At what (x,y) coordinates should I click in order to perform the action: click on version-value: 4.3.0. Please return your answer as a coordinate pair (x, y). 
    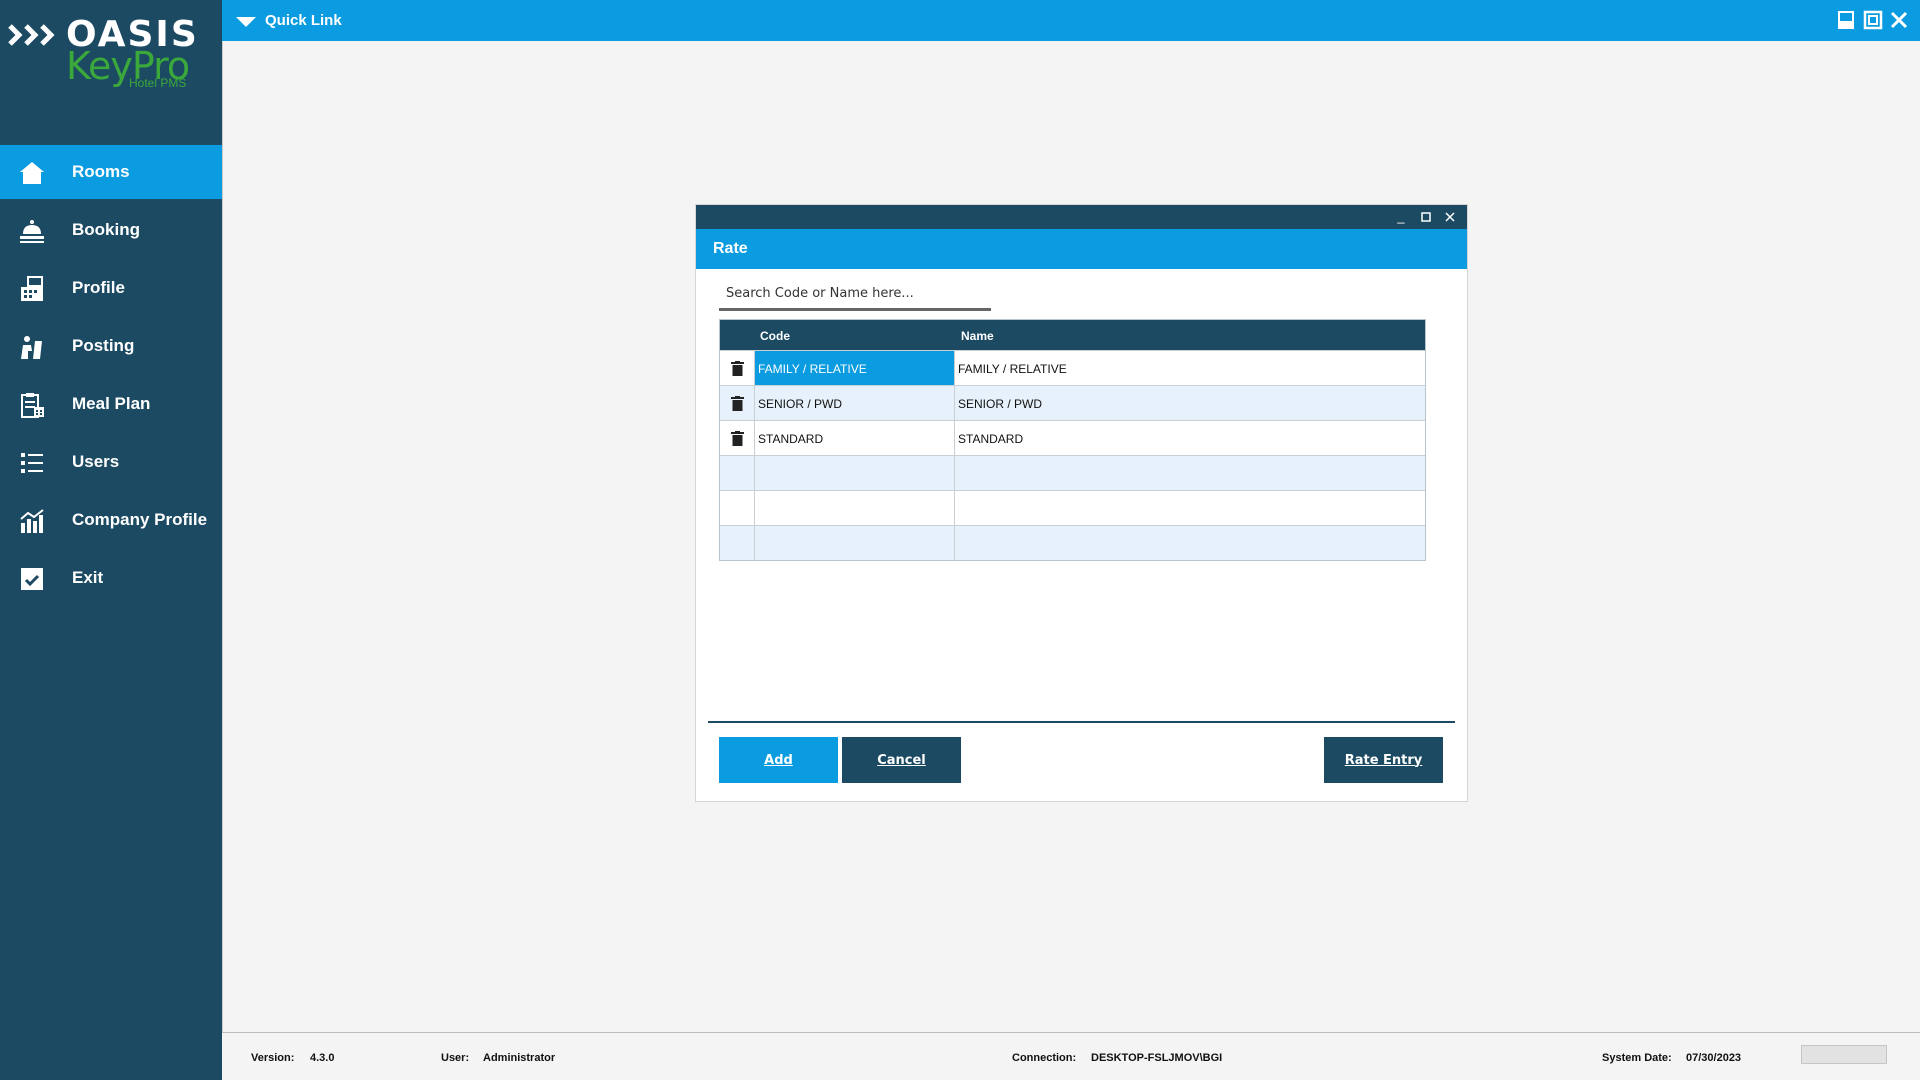
    Looking at the image, I should click on (322, 1058).